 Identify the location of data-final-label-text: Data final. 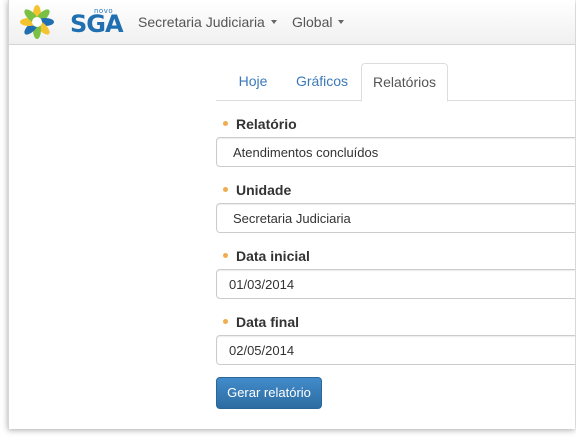
(268, 322).